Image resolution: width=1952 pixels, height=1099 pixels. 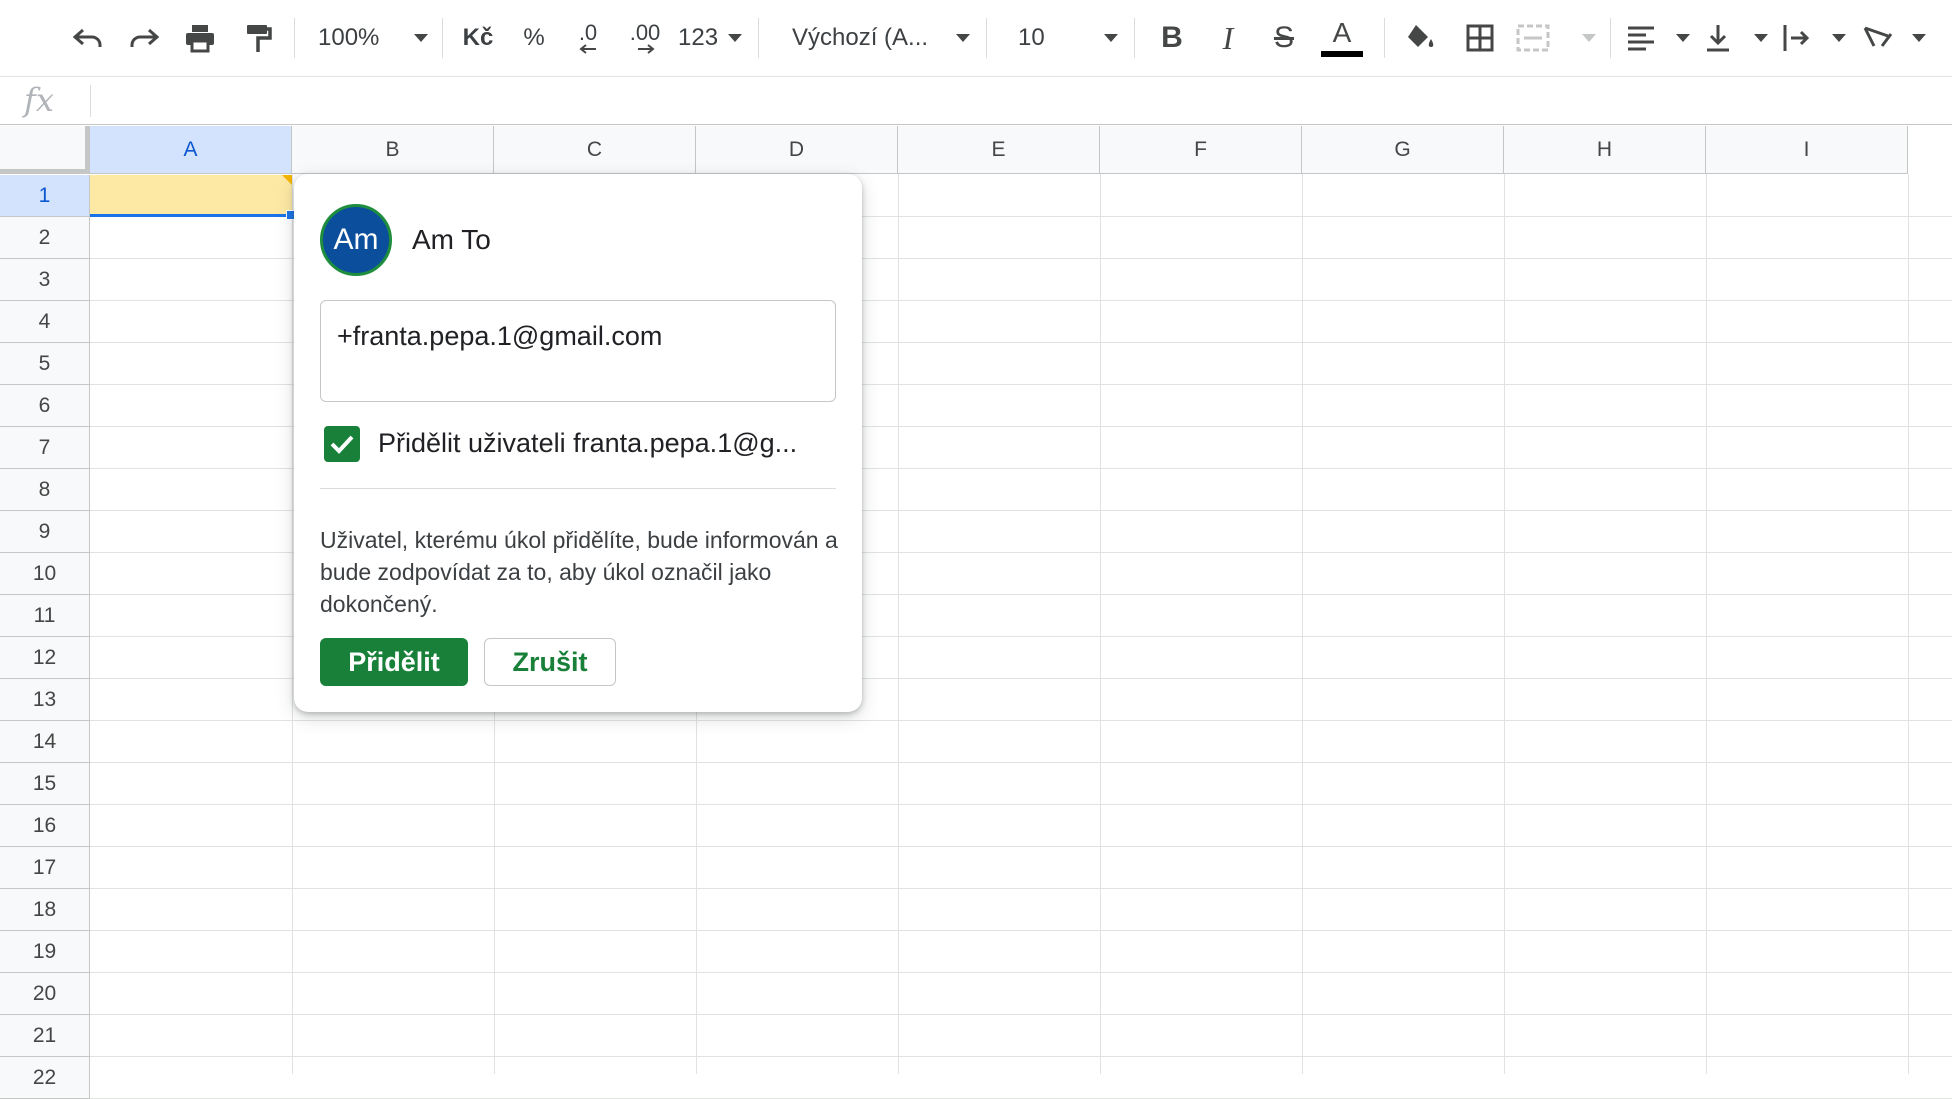 What do you see at coordinates (191, 196) in the screenshot?
I see `selected-cell-a1` at bounding box center [191, 196].